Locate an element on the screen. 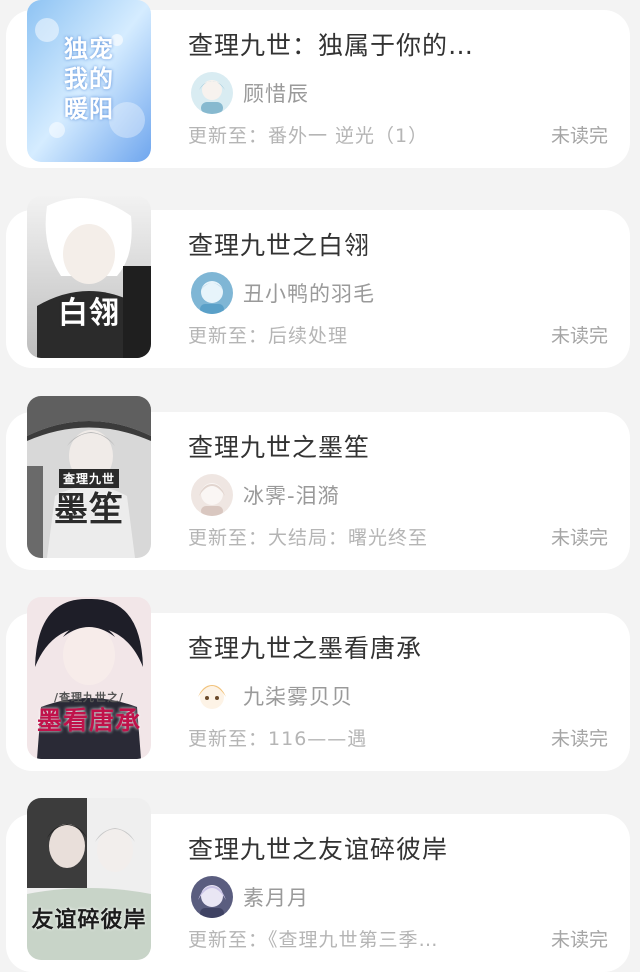 The image size is (640, 972). update-chapter: 后续处理 is located at coordinates (308, 336).